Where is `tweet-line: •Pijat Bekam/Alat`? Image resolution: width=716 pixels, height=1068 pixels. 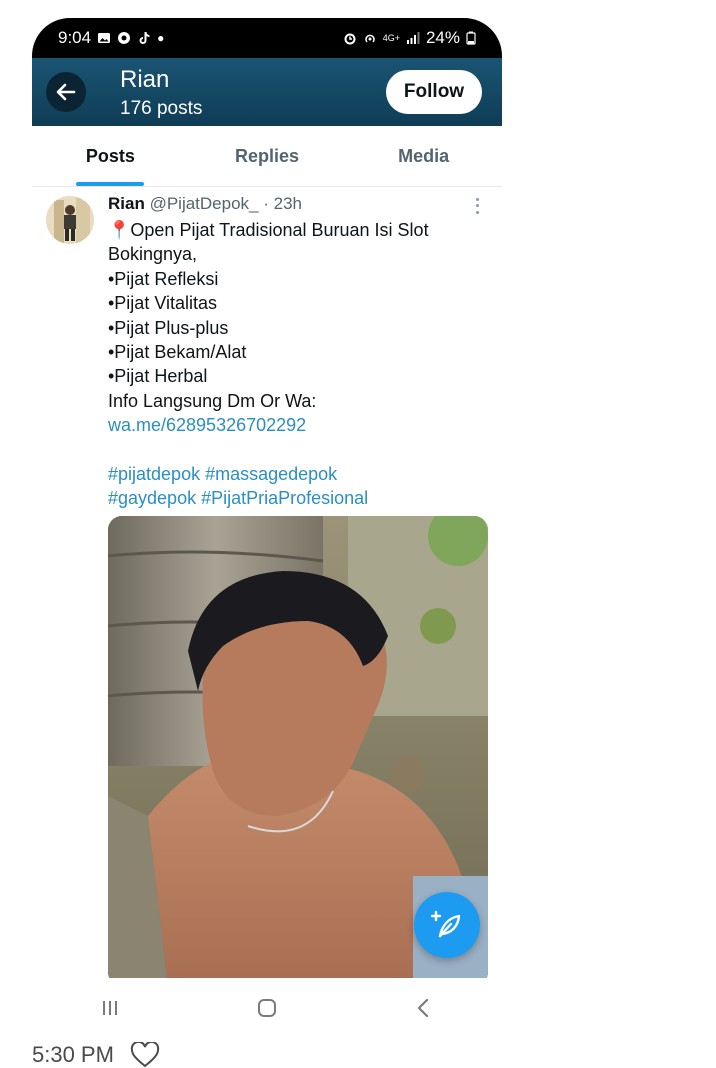 tweet-line: •Pijat Bekam/Alat is located at coordinates (177, 352).